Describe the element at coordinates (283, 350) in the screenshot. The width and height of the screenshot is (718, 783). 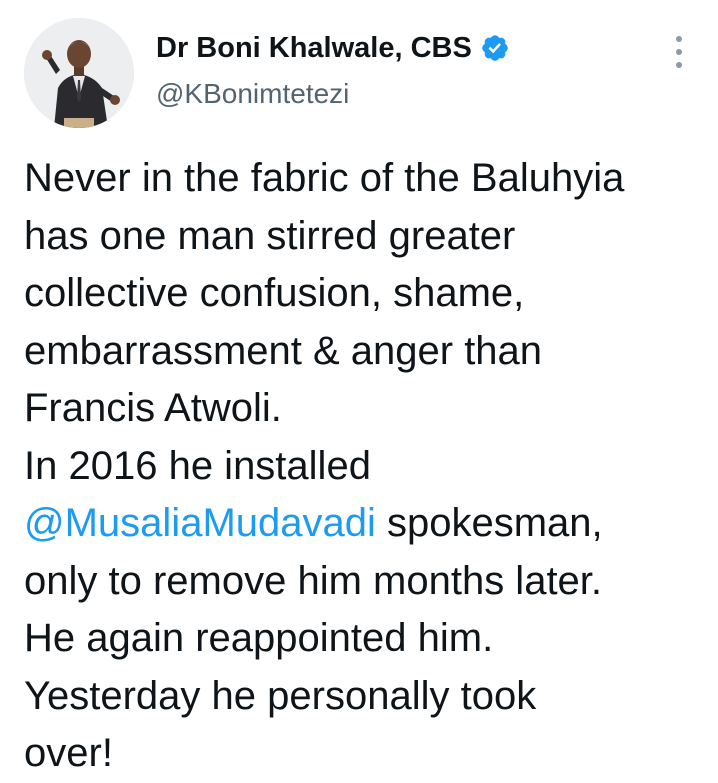
I see `tweet-line: embarrassment & anger than` at that location.